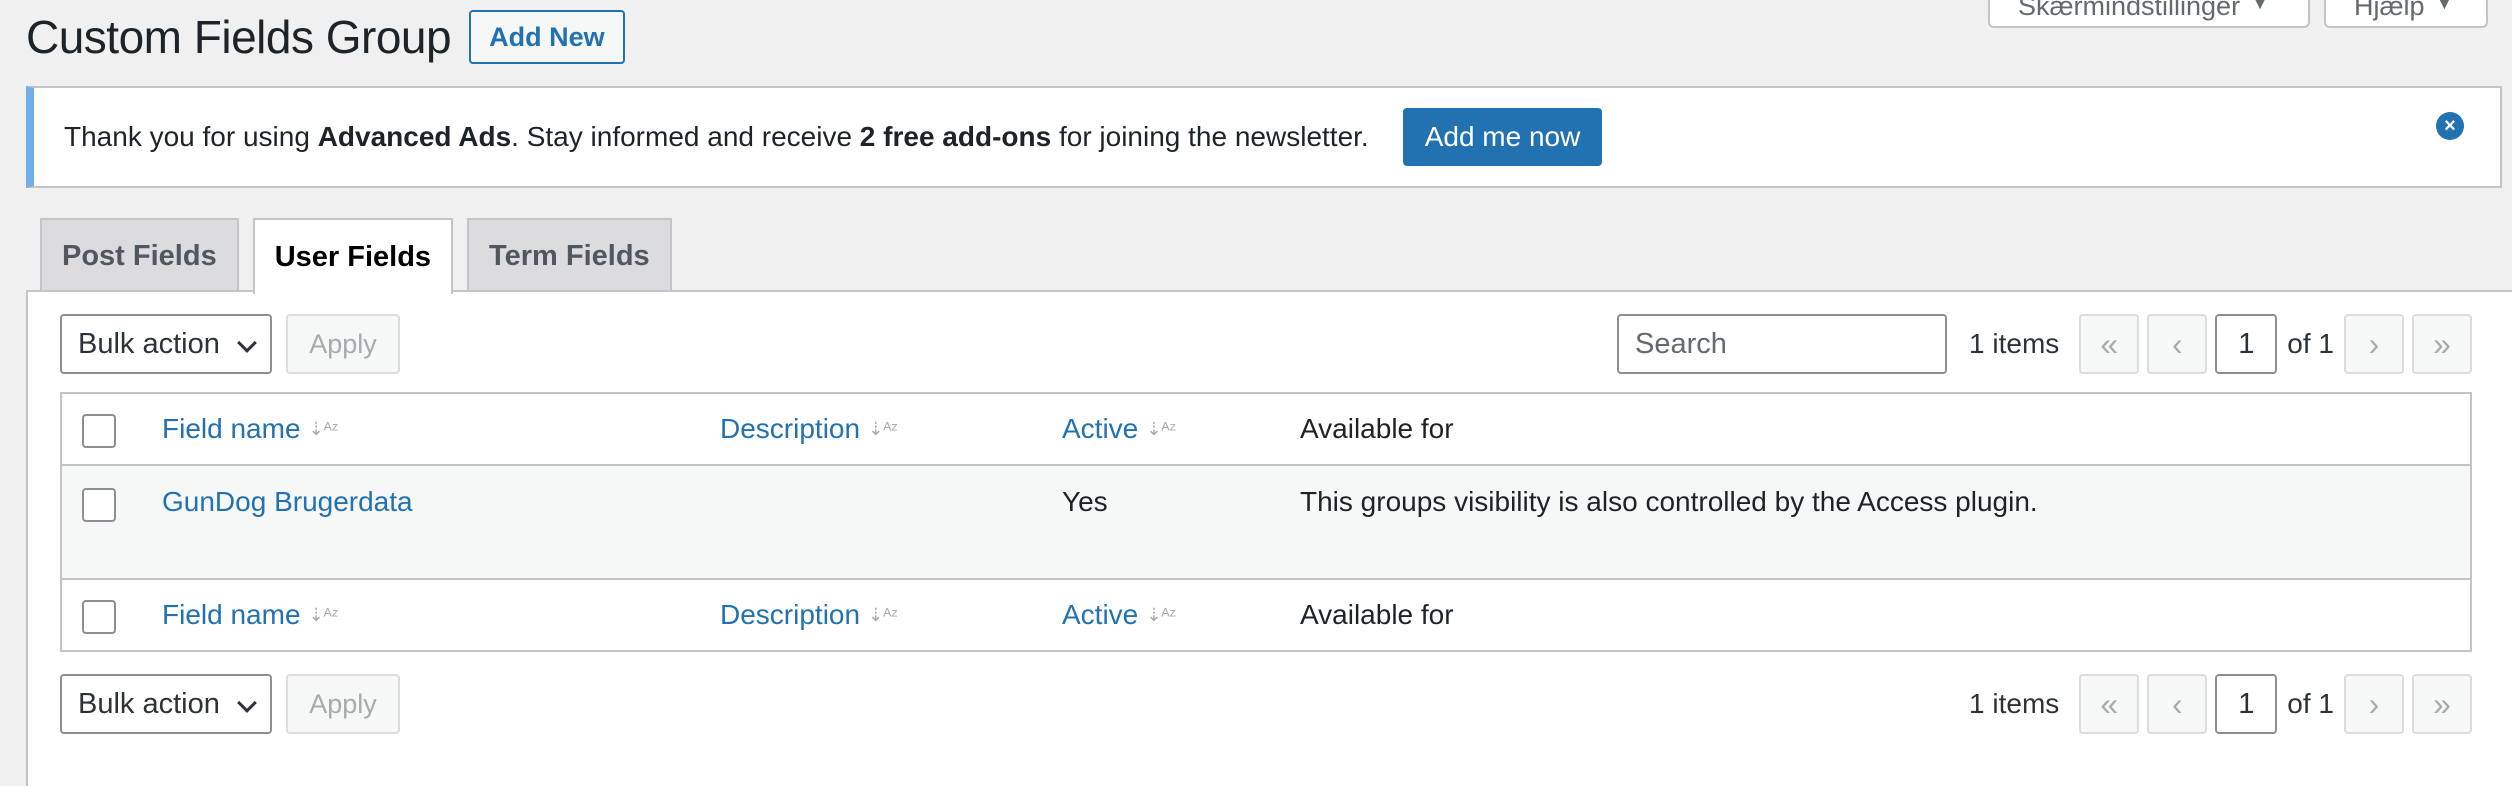  Describe the element at coordinates (231, 428) in the screenshot. I see `field-name-header: Field name` at that location.